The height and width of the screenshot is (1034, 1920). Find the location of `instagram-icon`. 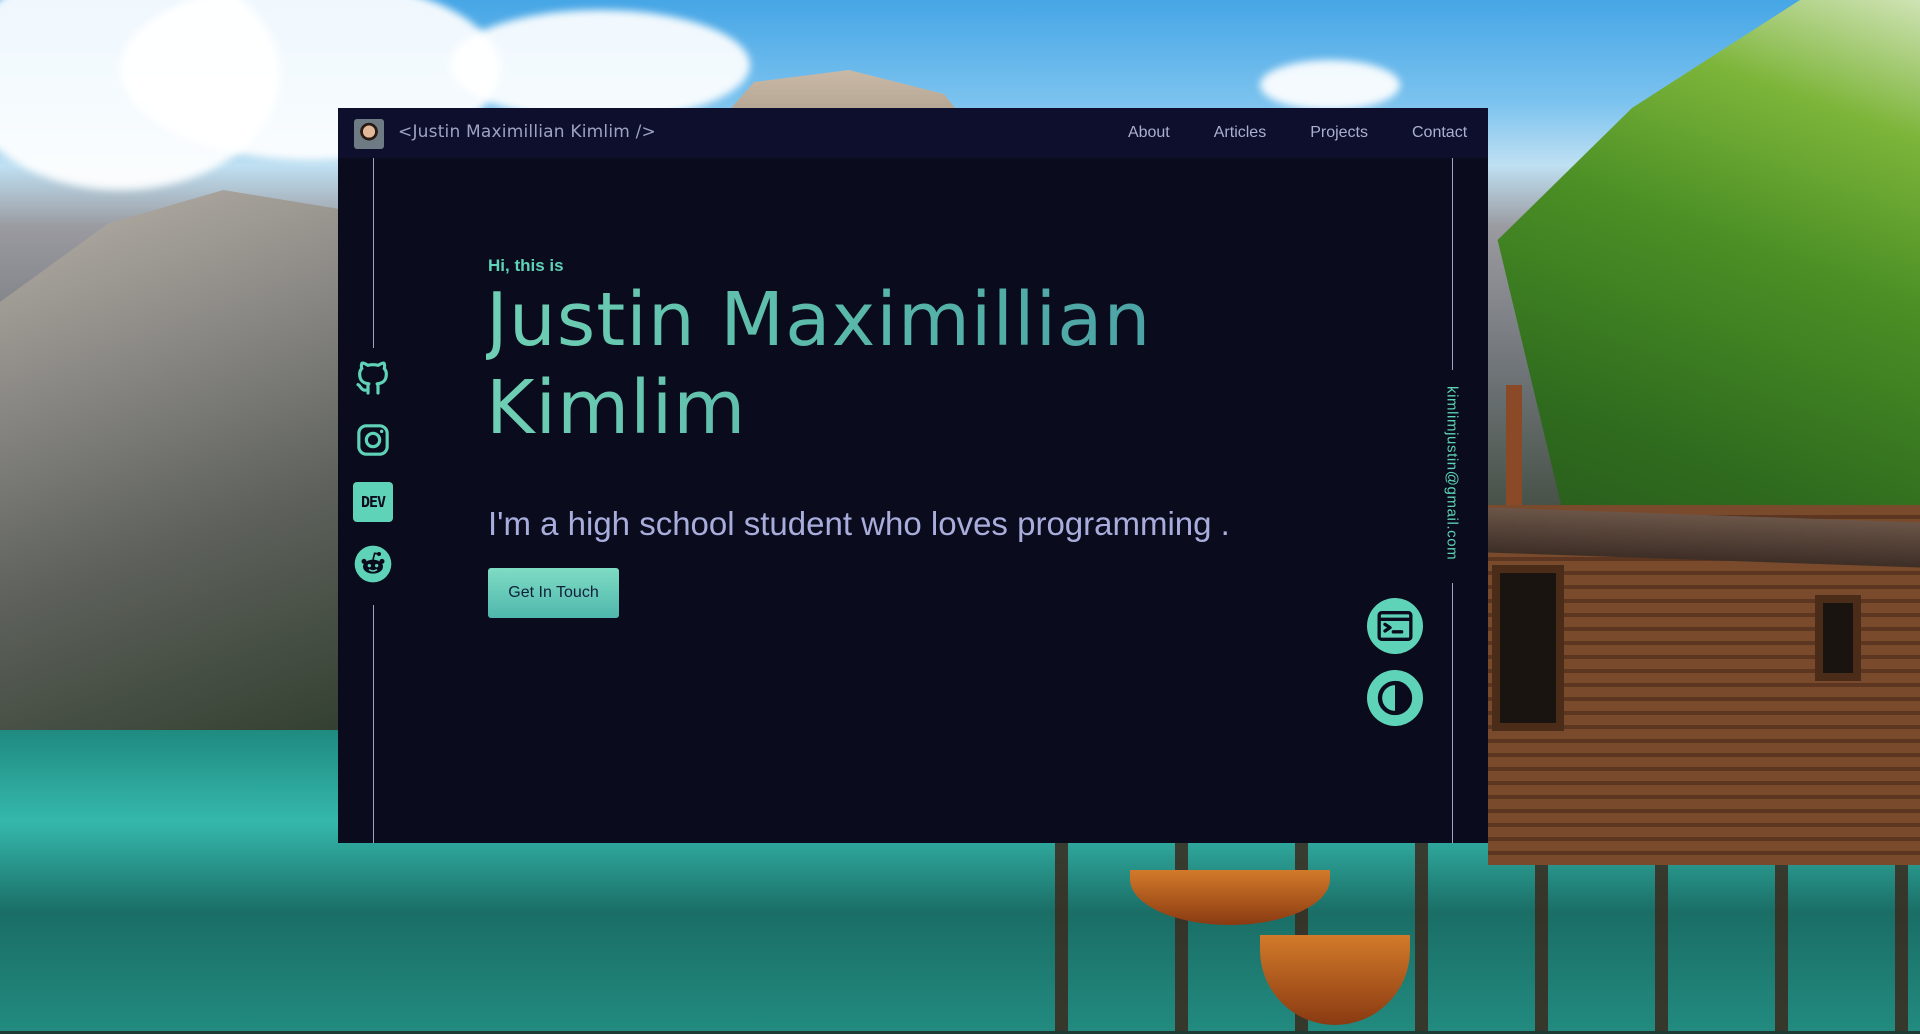

instagram-icon is located at coordinates (373, 440).